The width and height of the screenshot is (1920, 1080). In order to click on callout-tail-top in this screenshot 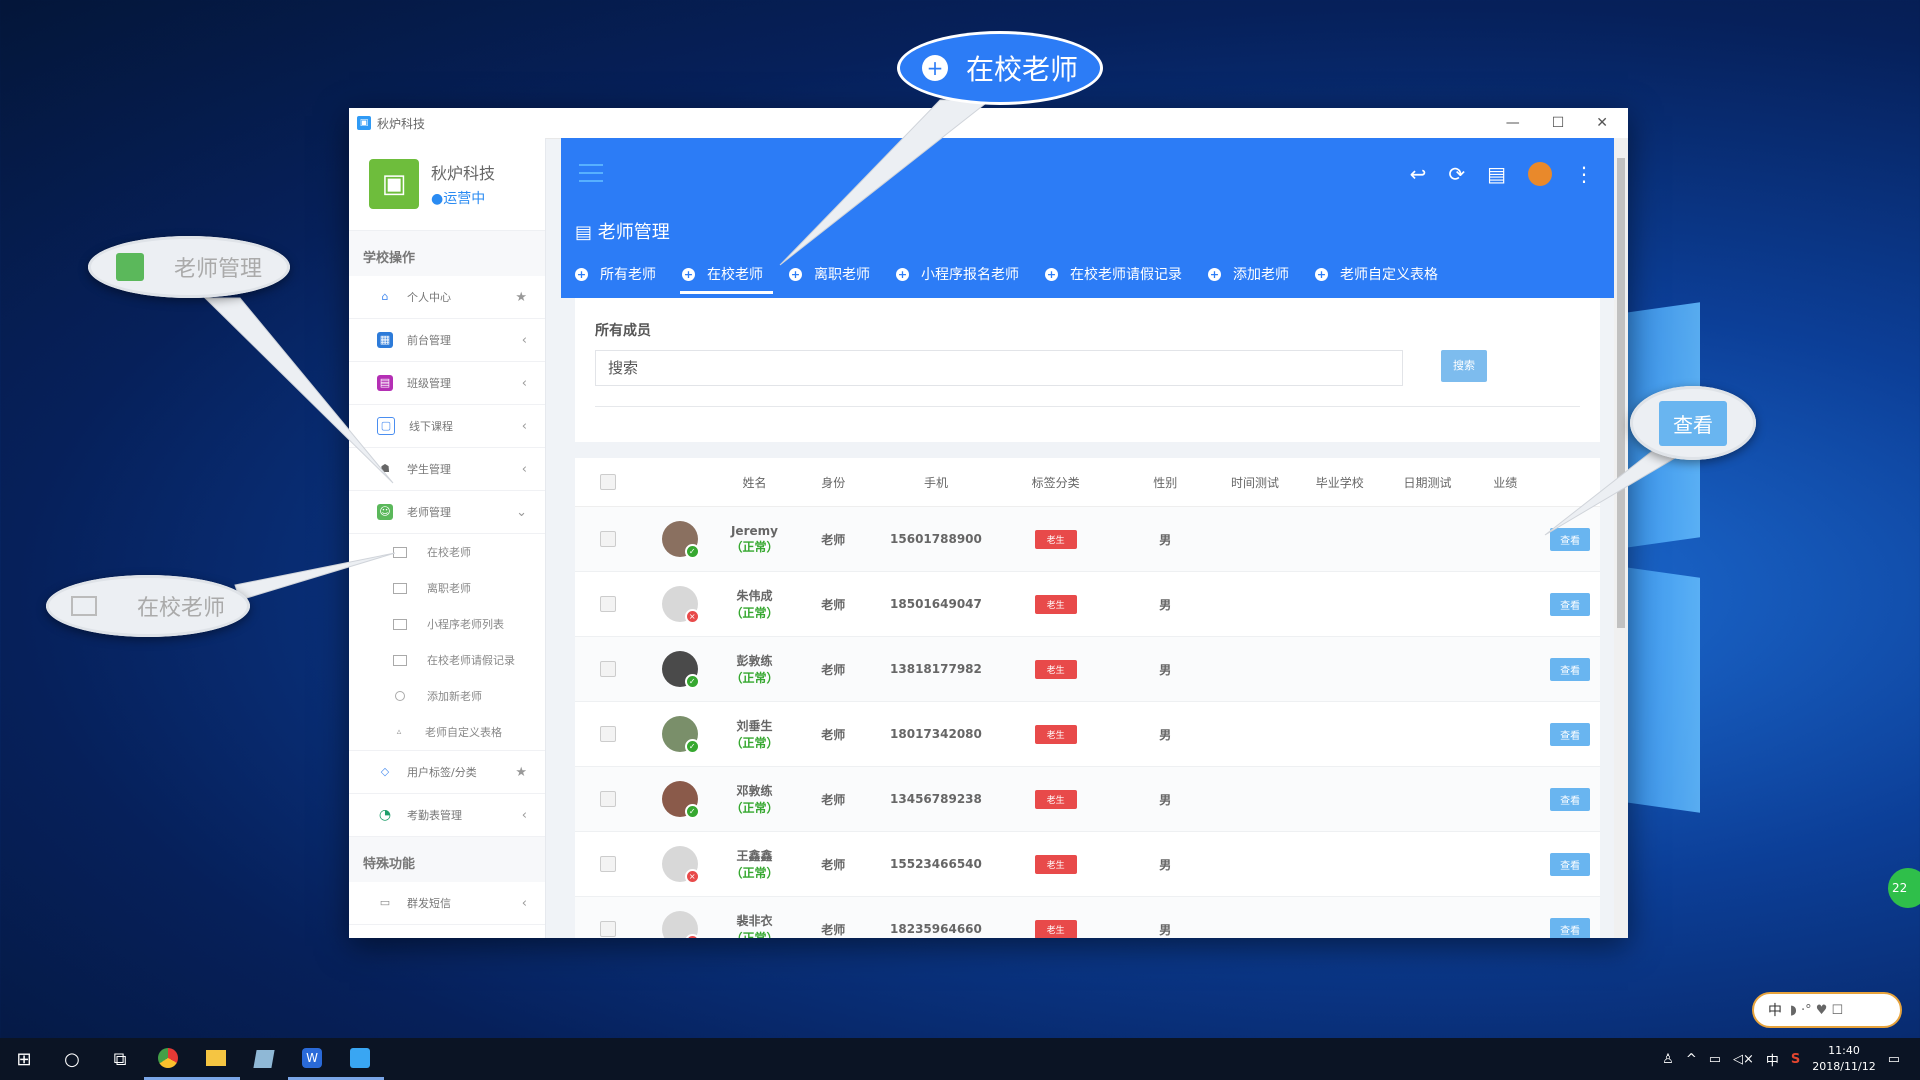, I will do `click(885, 182)`.